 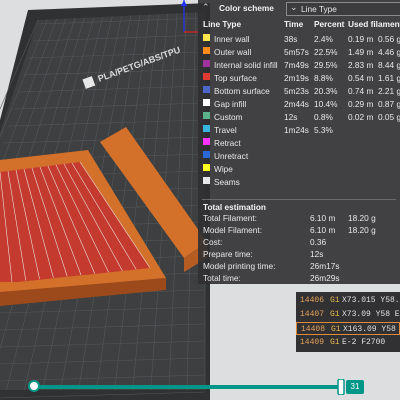 What do you see at coordinates (361, 104) in the screenshot?
I see `legend-row-length: 0.29 m` at bounding box center [361, 104].